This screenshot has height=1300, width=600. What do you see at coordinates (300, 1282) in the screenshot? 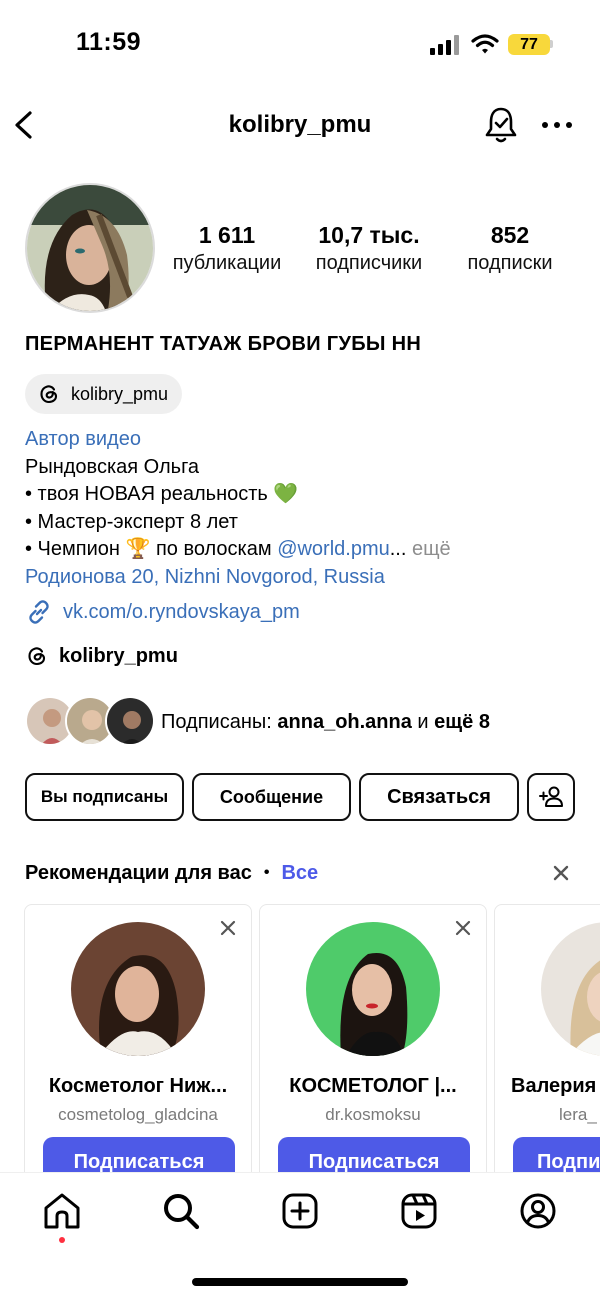
I see `home-indicator` at bounding box center [300, 1282].